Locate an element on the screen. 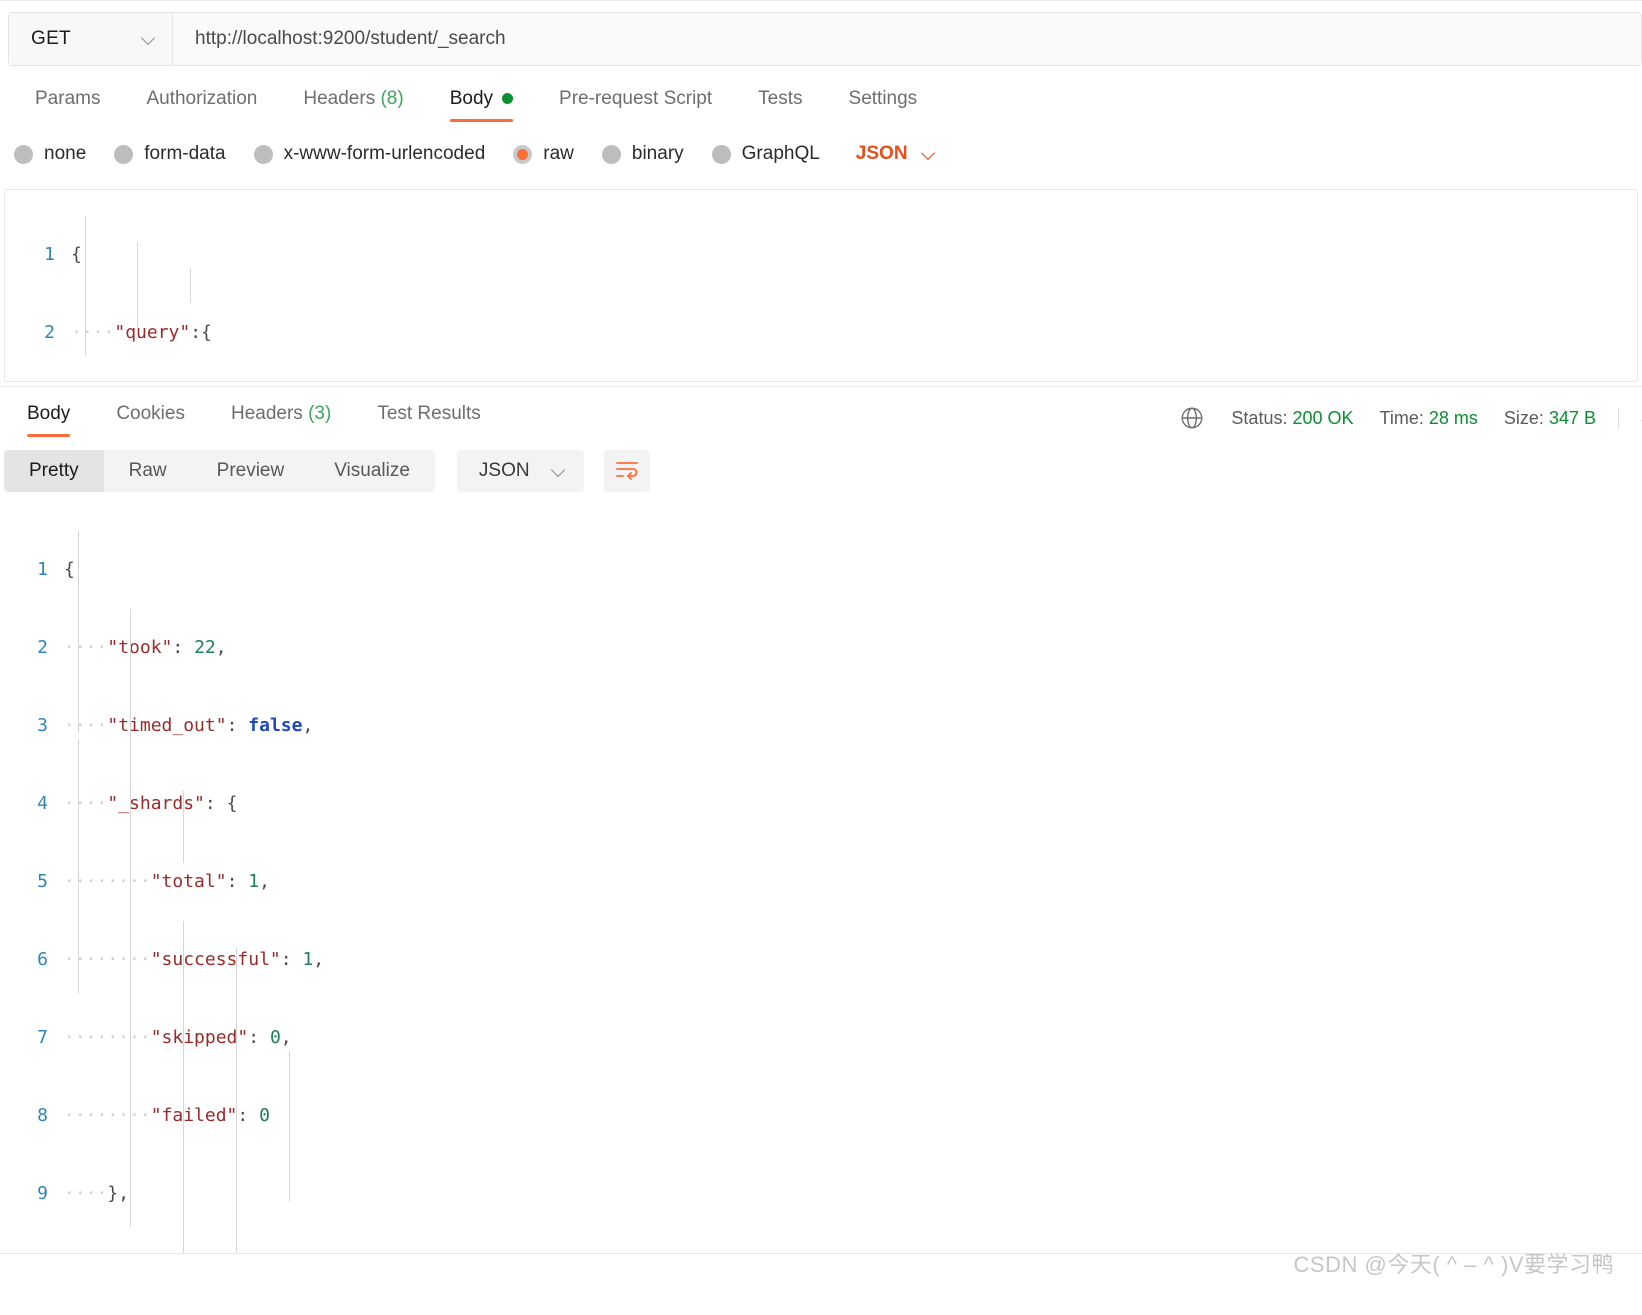 Image resolution: width=1642 pixels, height=1315 pixels. line-number: 9 is located at coordinates (42, 1193).